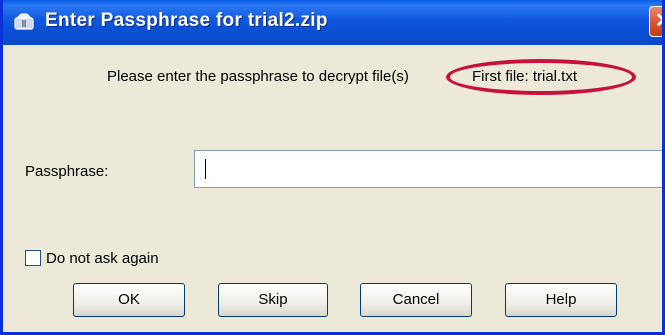  Describe the element at coordinates (416, 300) in the screenshot. I see `cancel-button: Cancel` at that location.